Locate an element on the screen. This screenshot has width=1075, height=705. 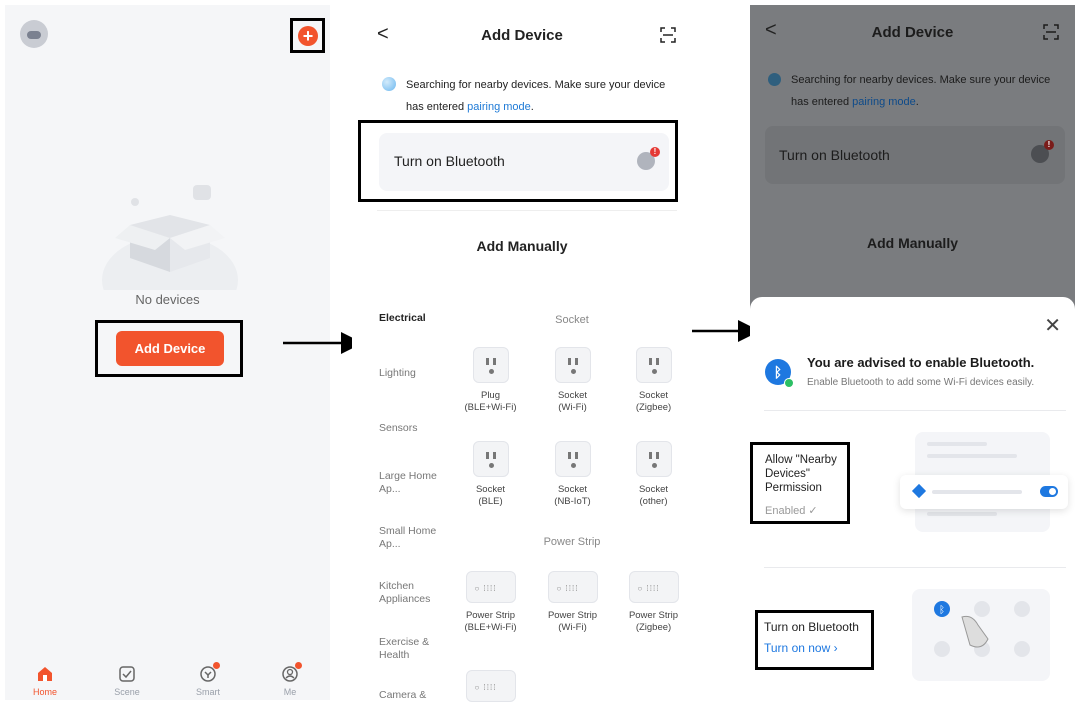
tab-smart: Smart is located at coordinates (208, 677).